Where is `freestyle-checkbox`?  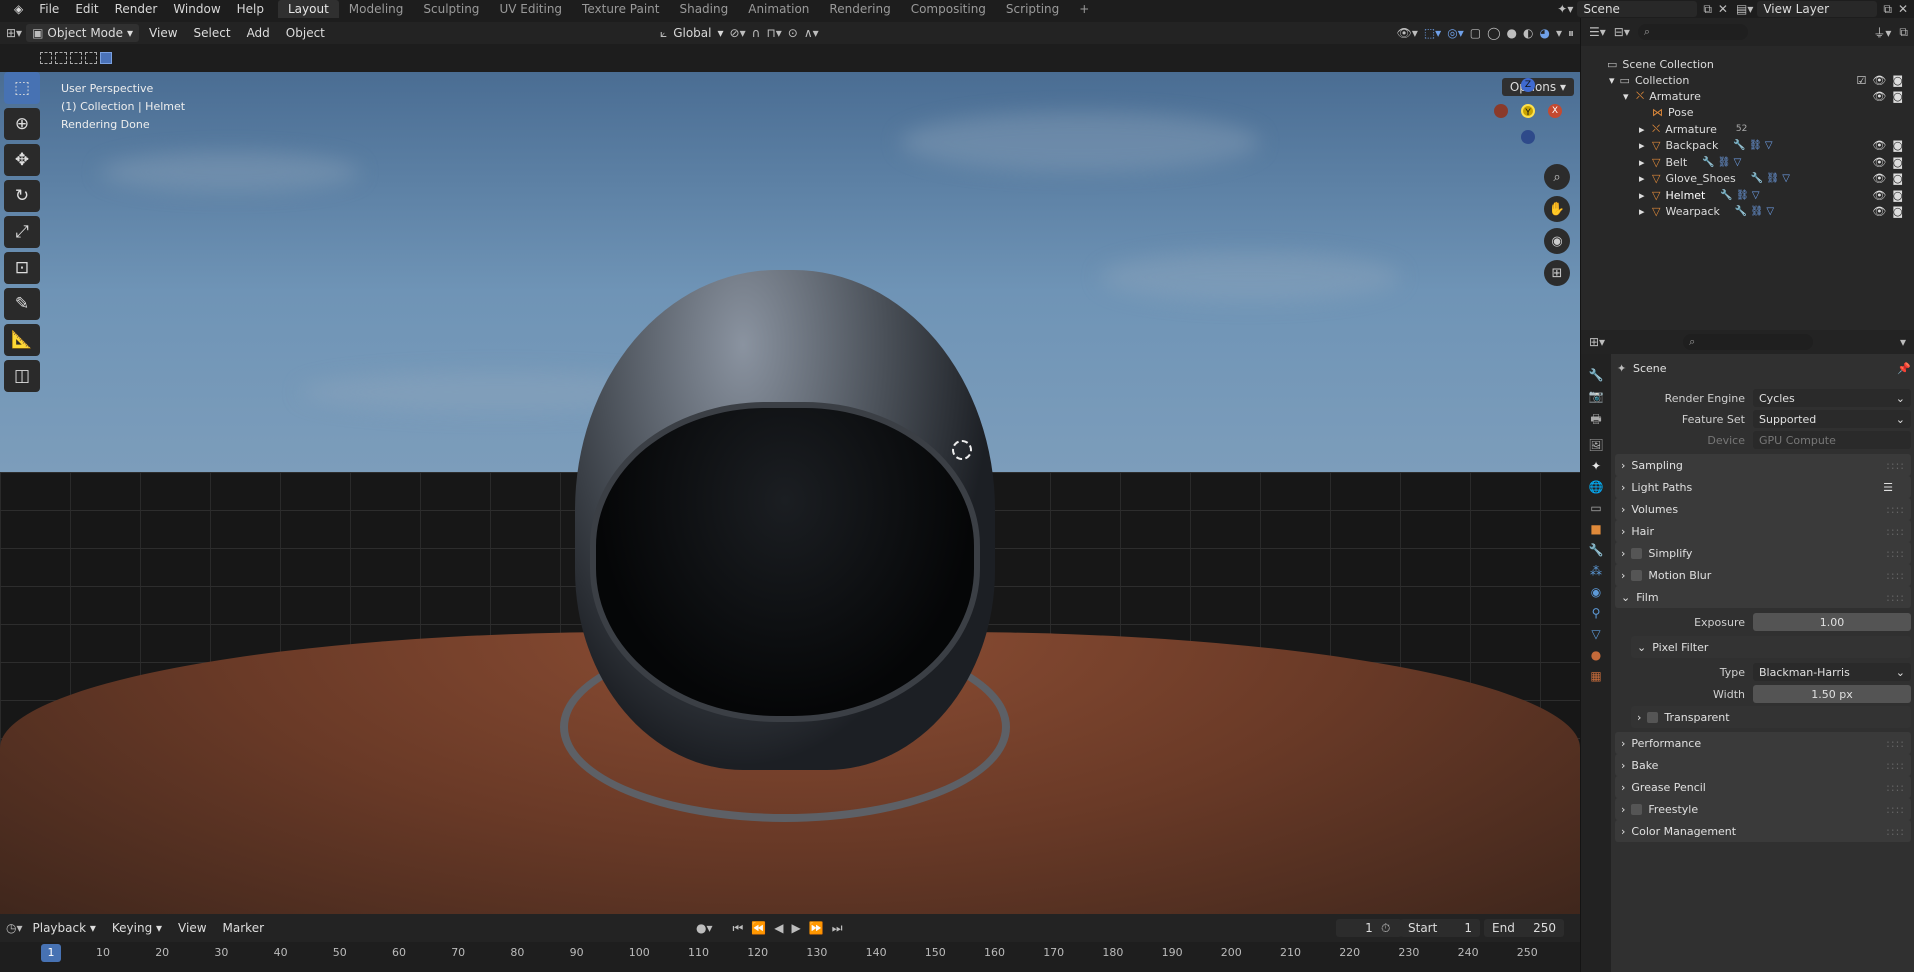
freestyle-checkbox is located at coordinates (1637, 809).